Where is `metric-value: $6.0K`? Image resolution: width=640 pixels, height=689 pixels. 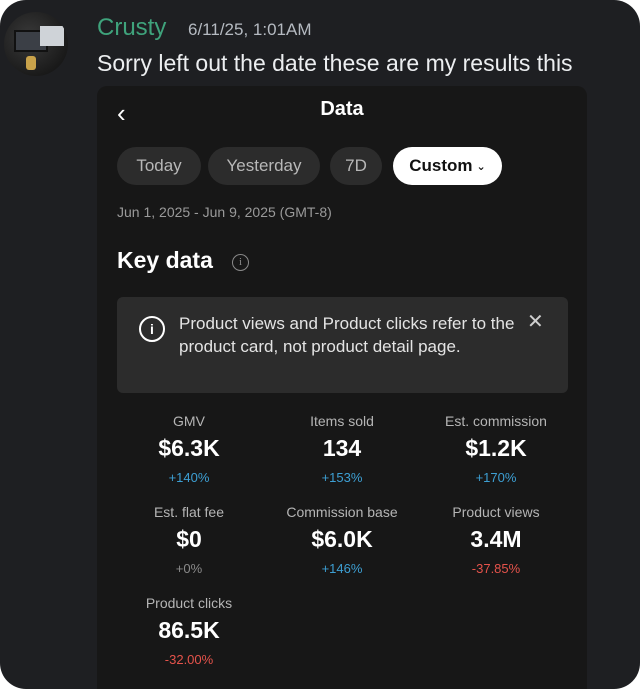 metric-value: $6.0K is located at coordinates (342, 539).